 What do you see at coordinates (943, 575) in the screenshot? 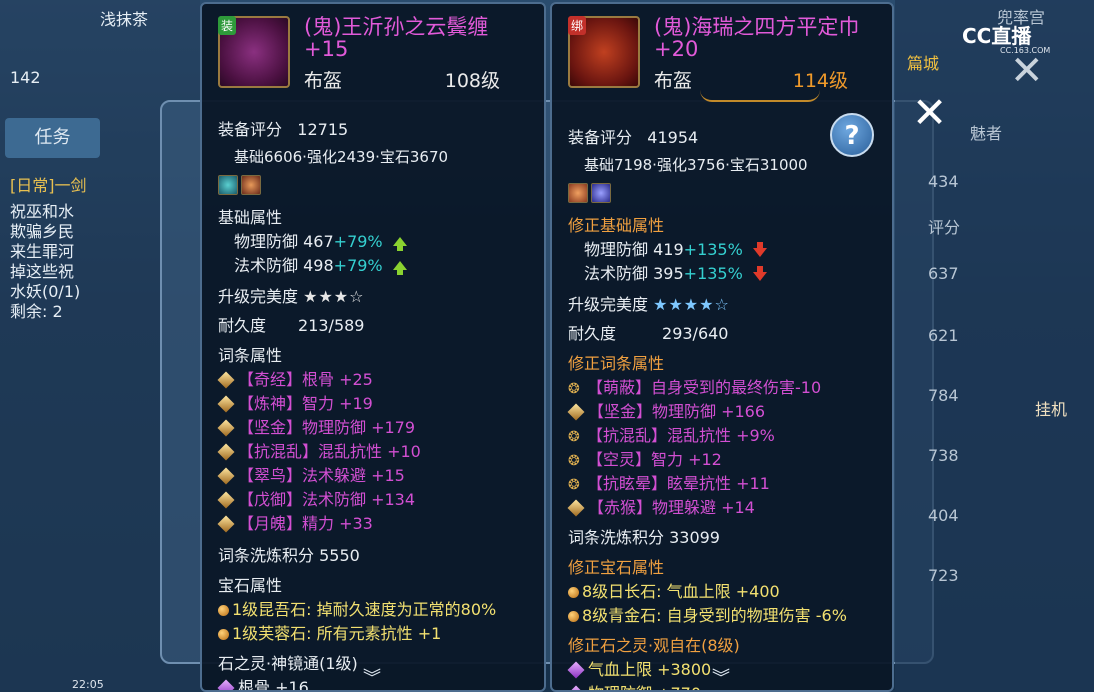
I see `ranking-value: 723` at bounding box center [943, 575].